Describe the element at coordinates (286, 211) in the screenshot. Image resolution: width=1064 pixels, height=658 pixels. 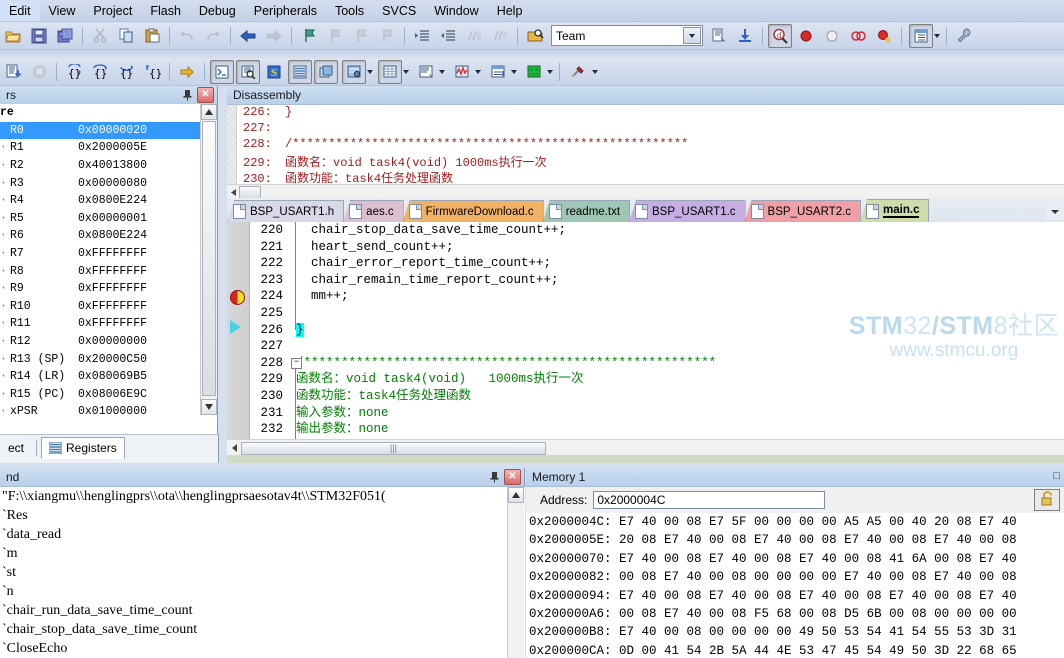
I see `editor-tab-bsp-usart1-h: BSP_USART1.h` at that location.